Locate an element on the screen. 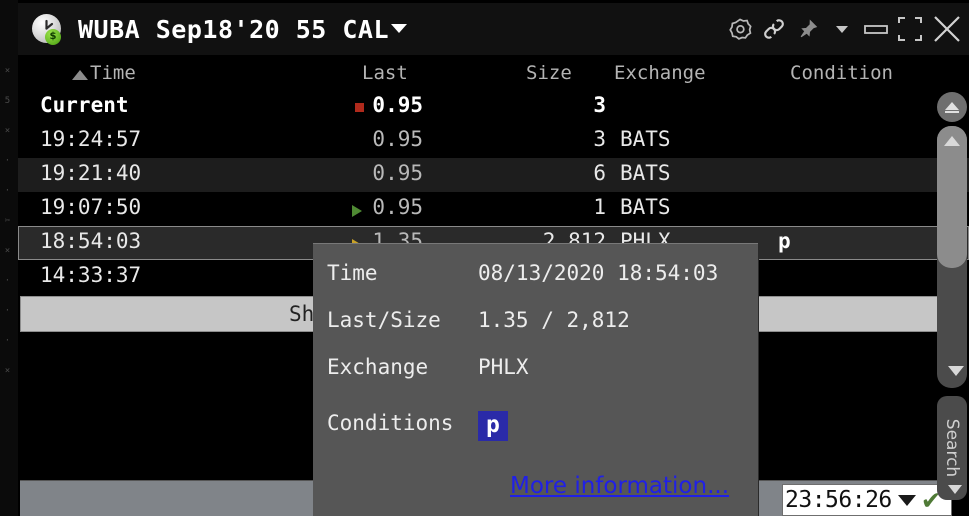  column-header-exchange: Exchange is located at coordinates (660, 73).